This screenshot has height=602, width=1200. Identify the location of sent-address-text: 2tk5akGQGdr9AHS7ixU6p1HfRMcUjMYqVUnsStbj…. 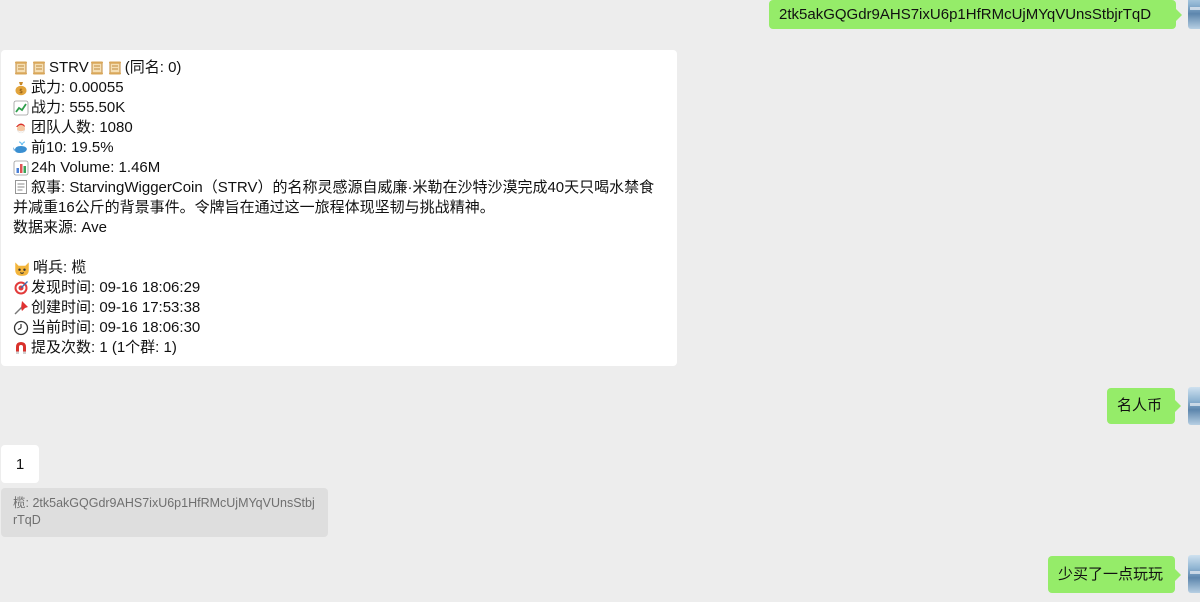
(965, 14).